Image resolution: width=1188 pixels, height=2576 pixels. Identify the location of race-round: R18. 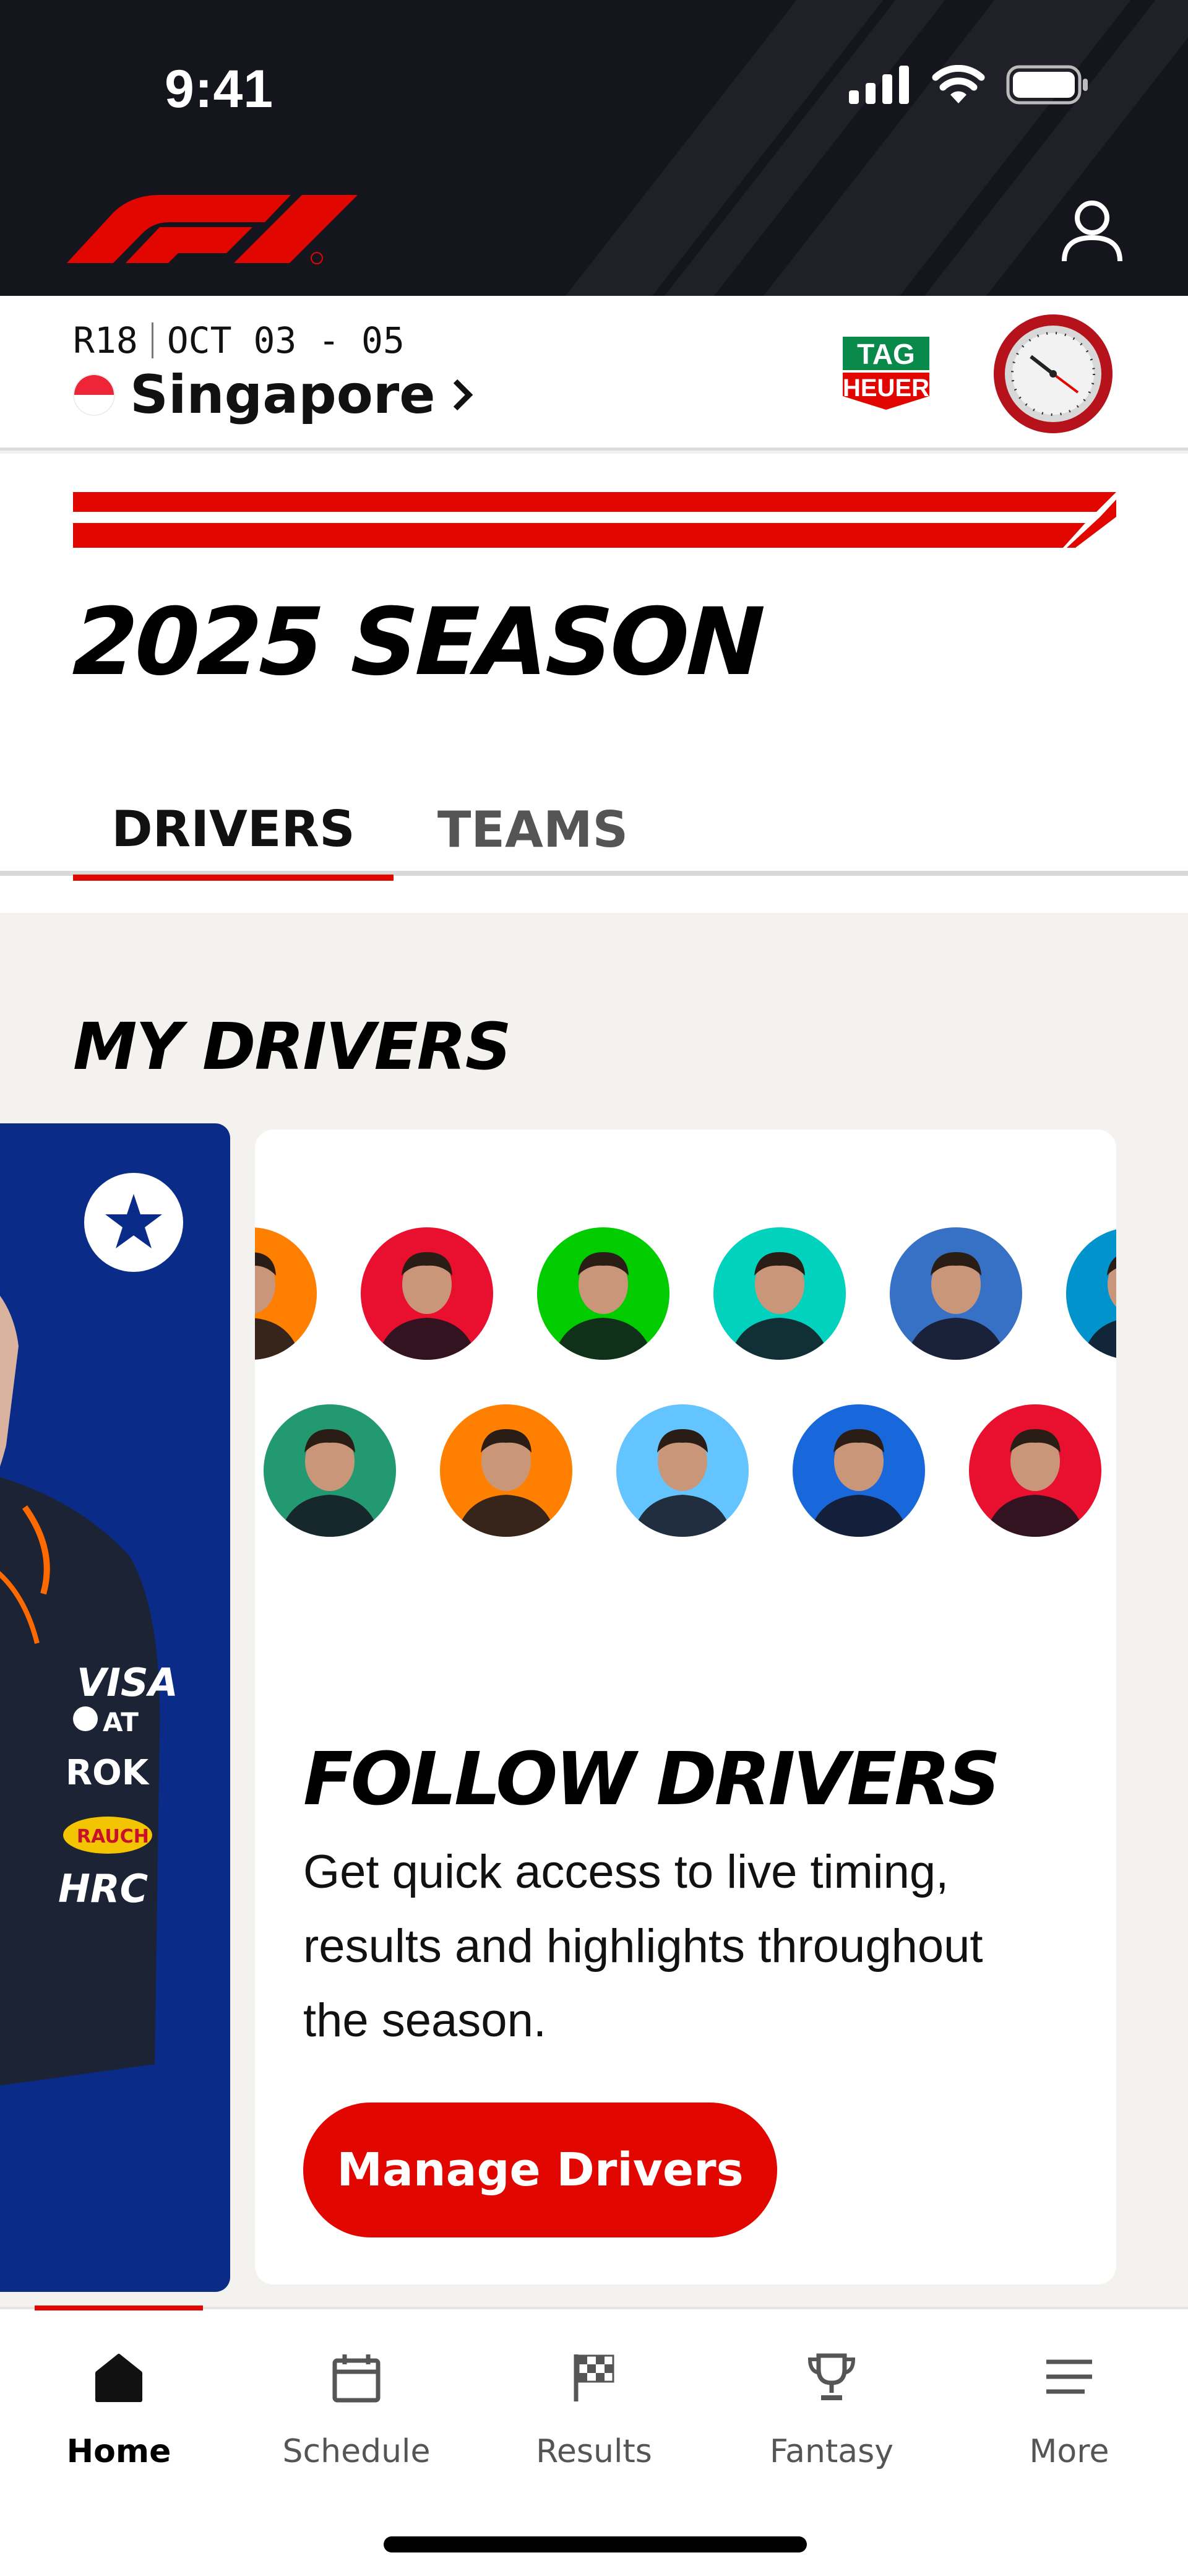
(105, 340).